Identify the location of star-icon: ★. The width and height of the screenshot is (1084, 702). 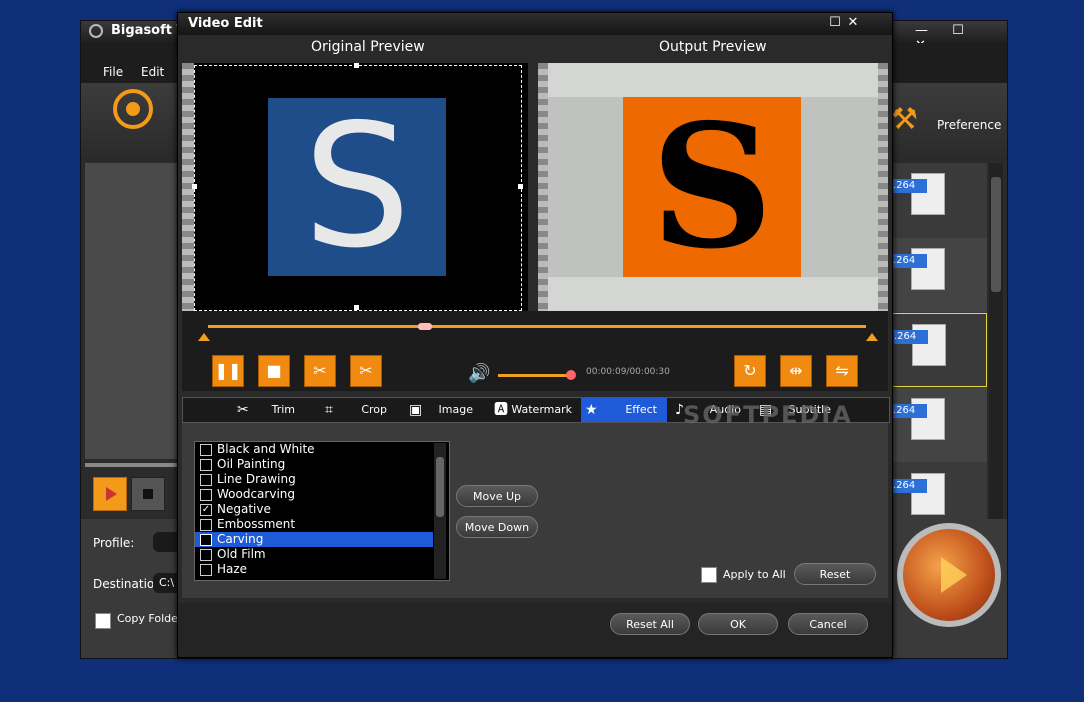
(591, 410).